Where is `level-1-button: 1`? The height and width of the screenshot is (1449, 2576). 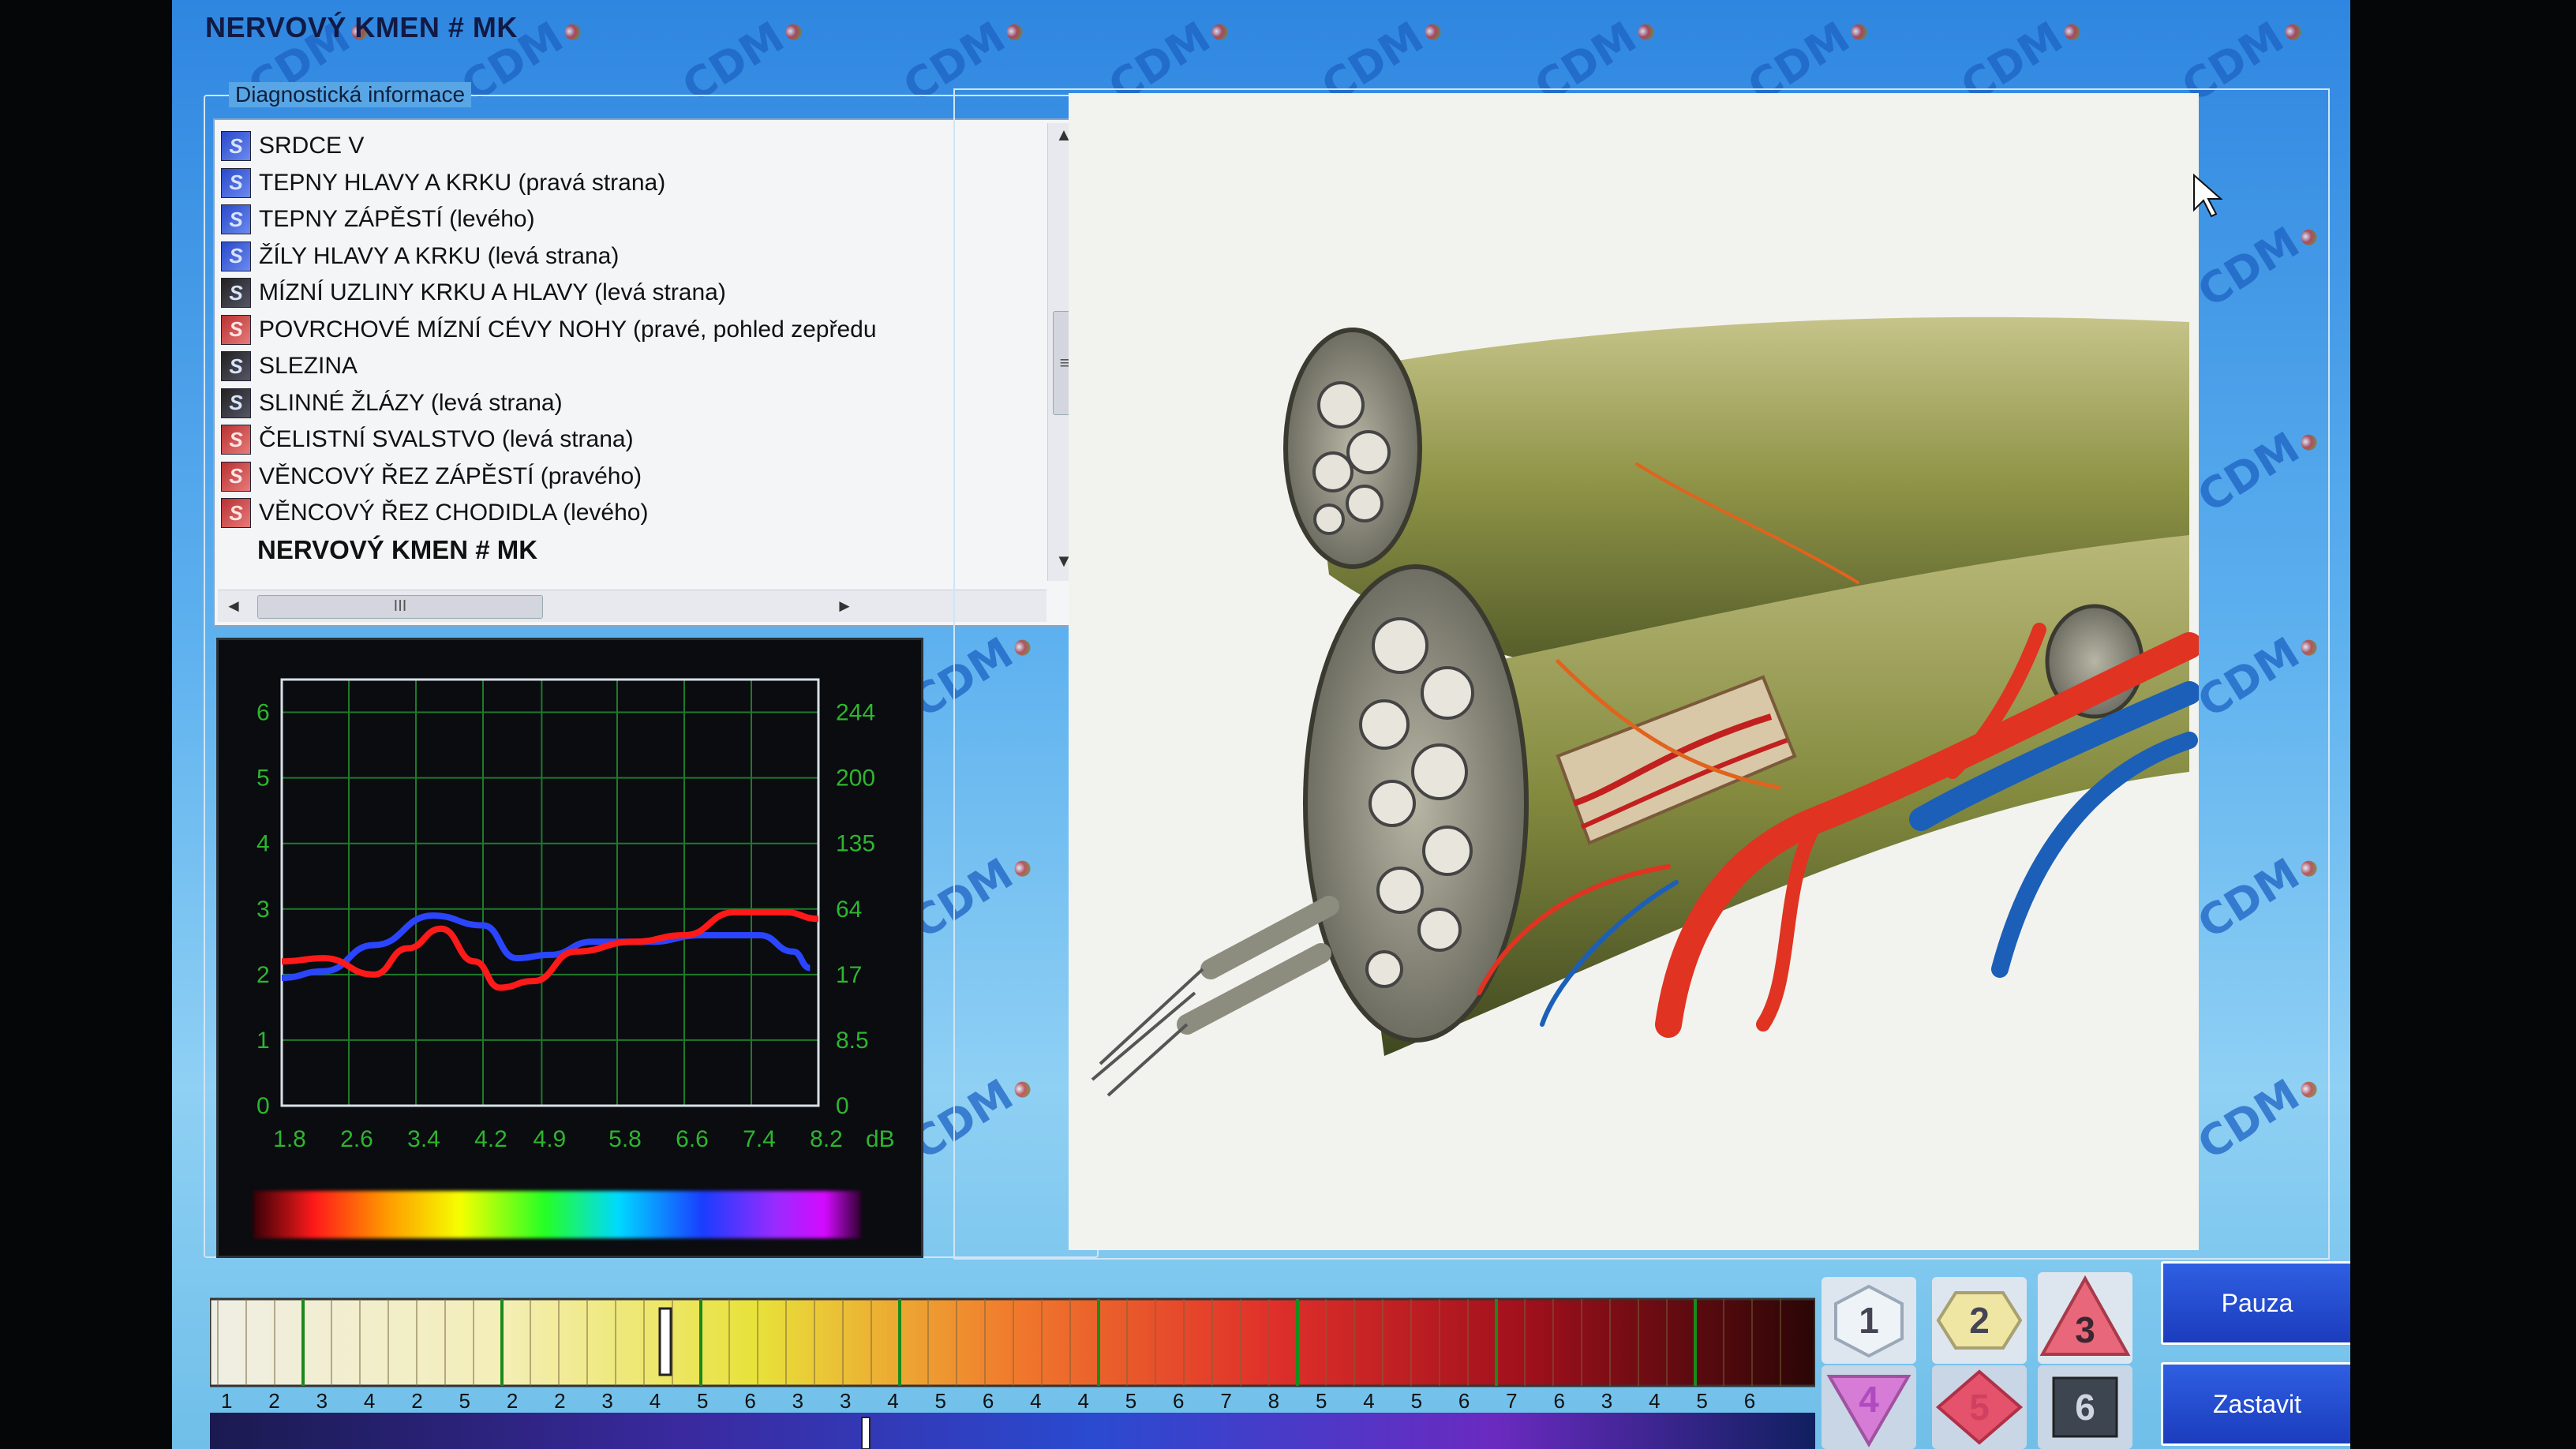
level-1-button: 1 is located at coordinates (1869, 1320).